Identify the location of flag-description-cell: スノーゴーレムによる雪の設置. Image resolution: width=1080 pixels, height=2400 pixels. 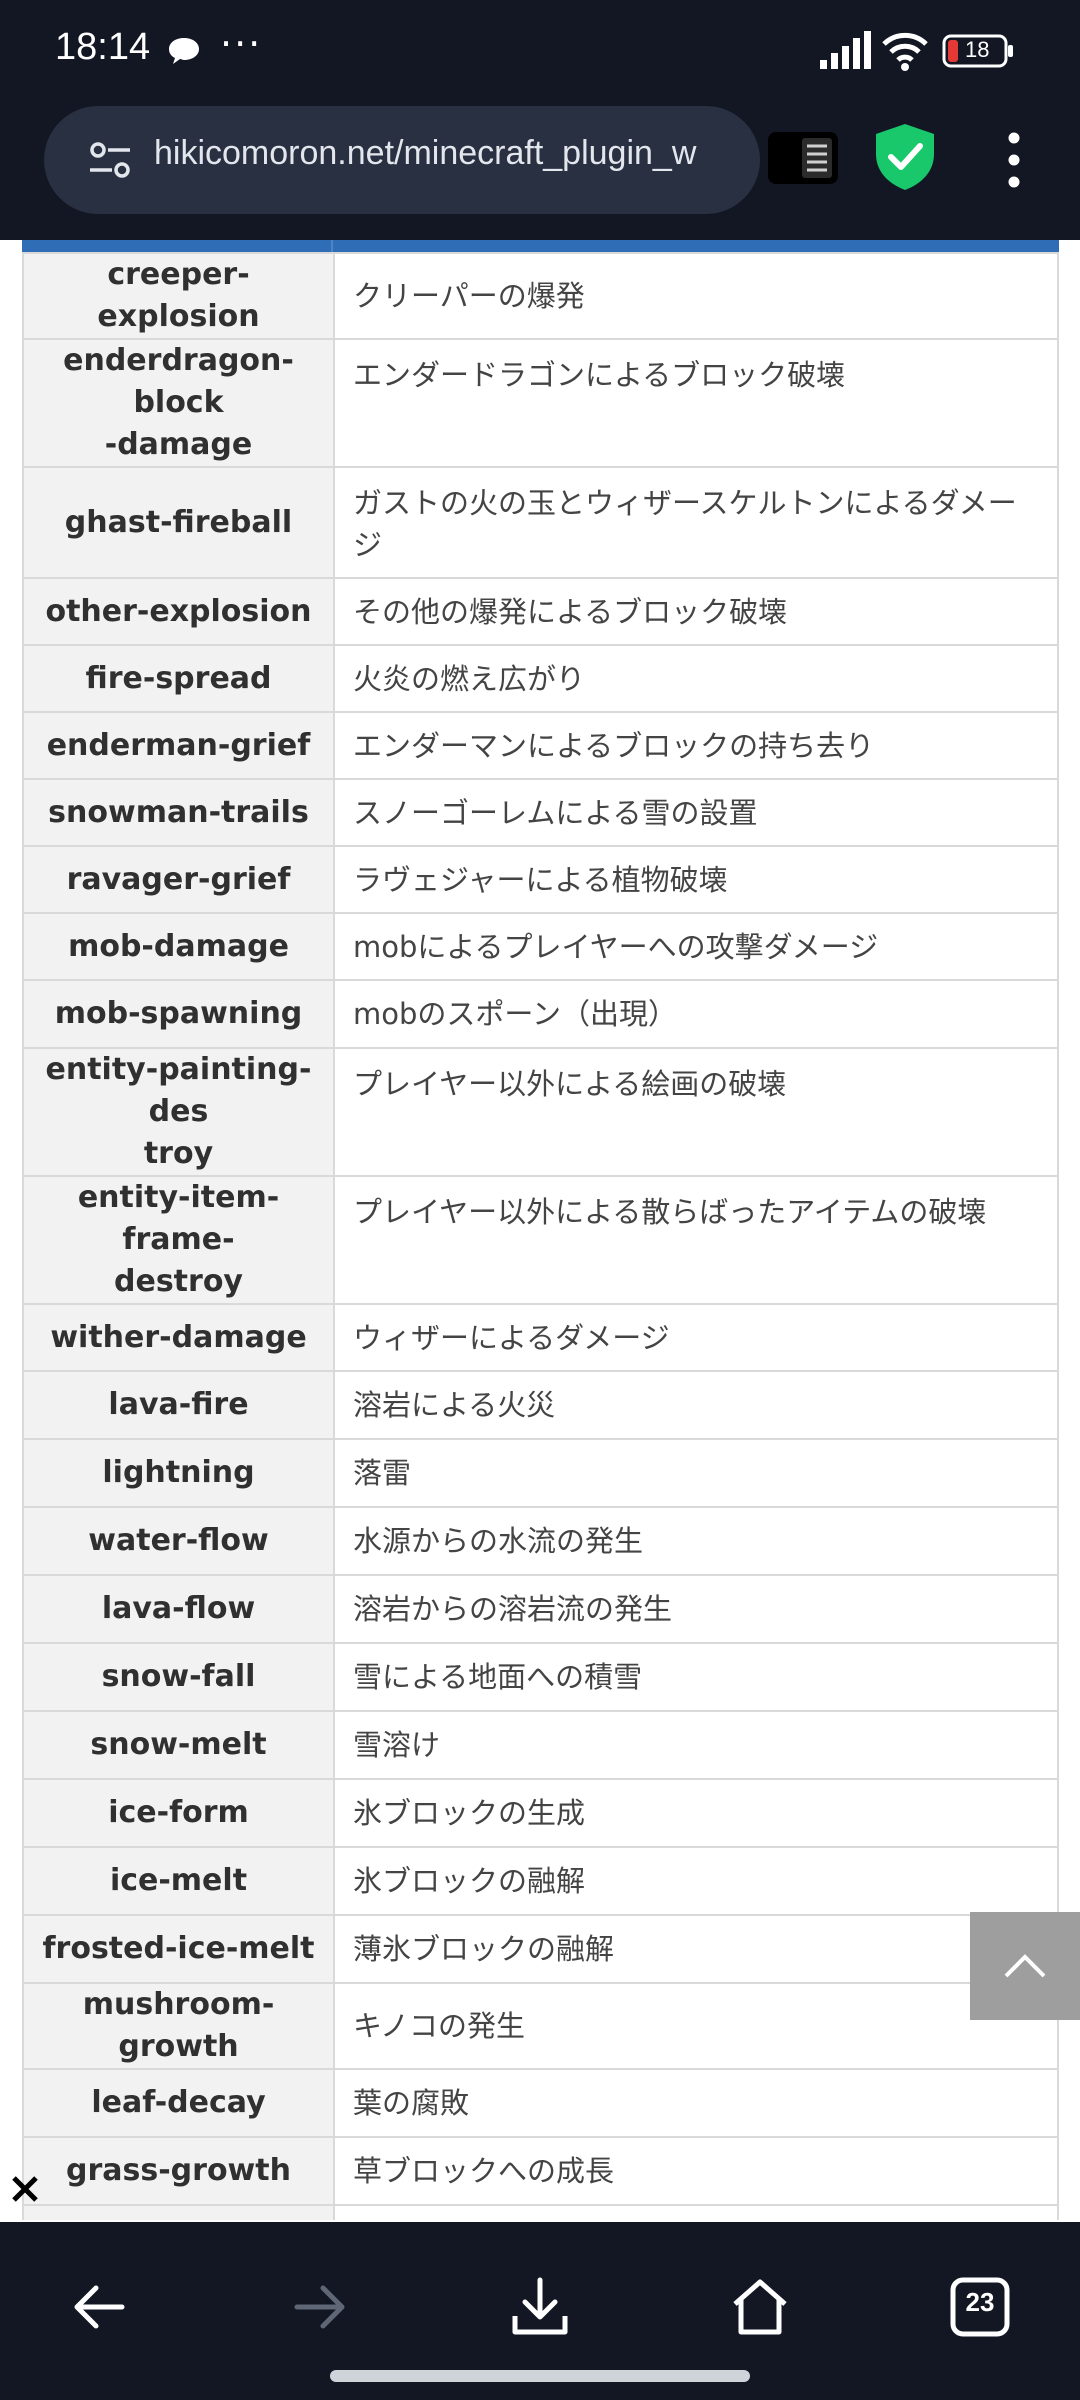
(696, 812).